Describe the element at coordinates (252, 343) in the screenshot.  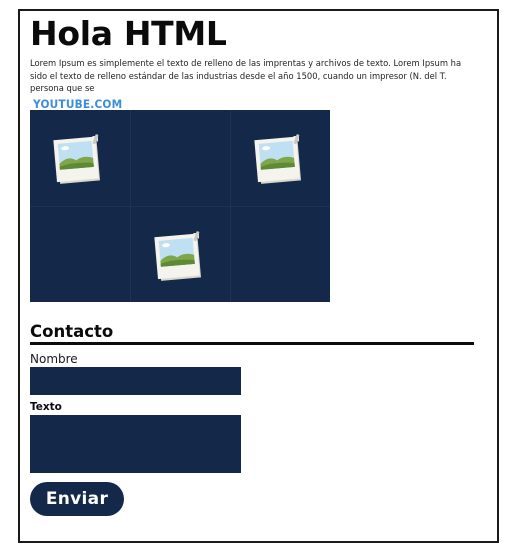
I see `section-divider` at that location.